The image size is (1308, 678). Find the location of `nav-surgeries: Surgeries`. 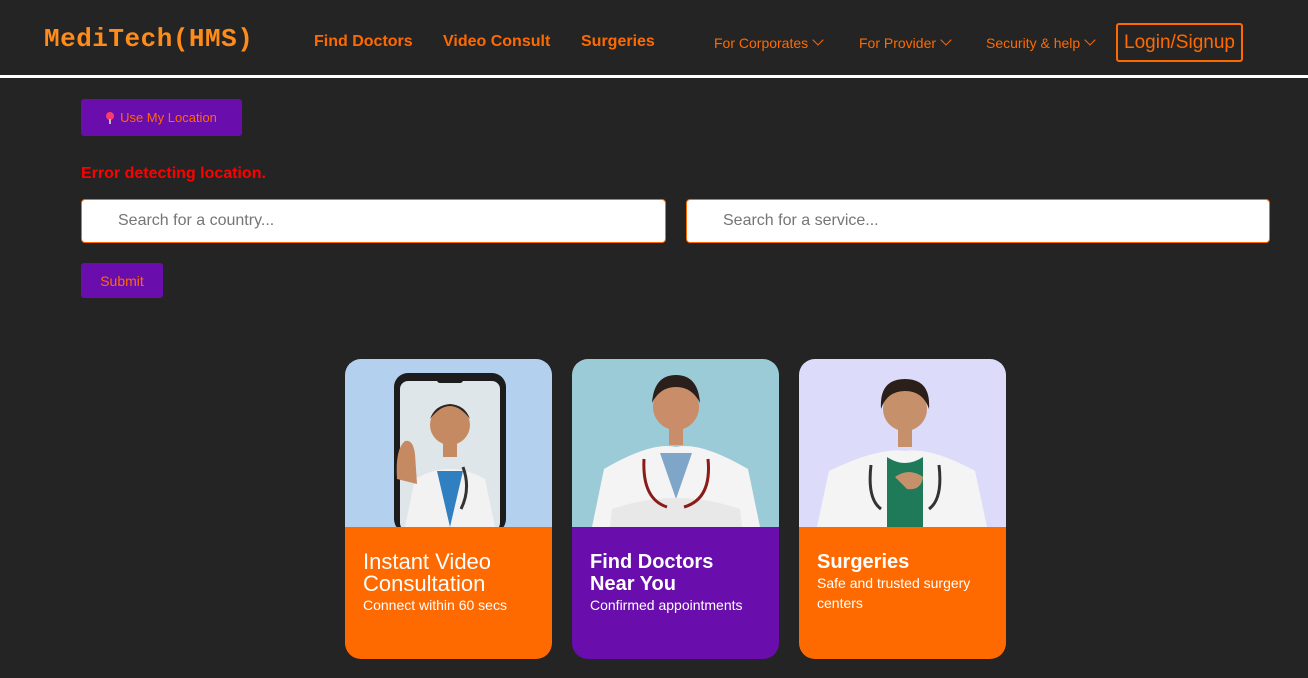

nav-surgeries: Surgeries is located at coordinates (618, 42).